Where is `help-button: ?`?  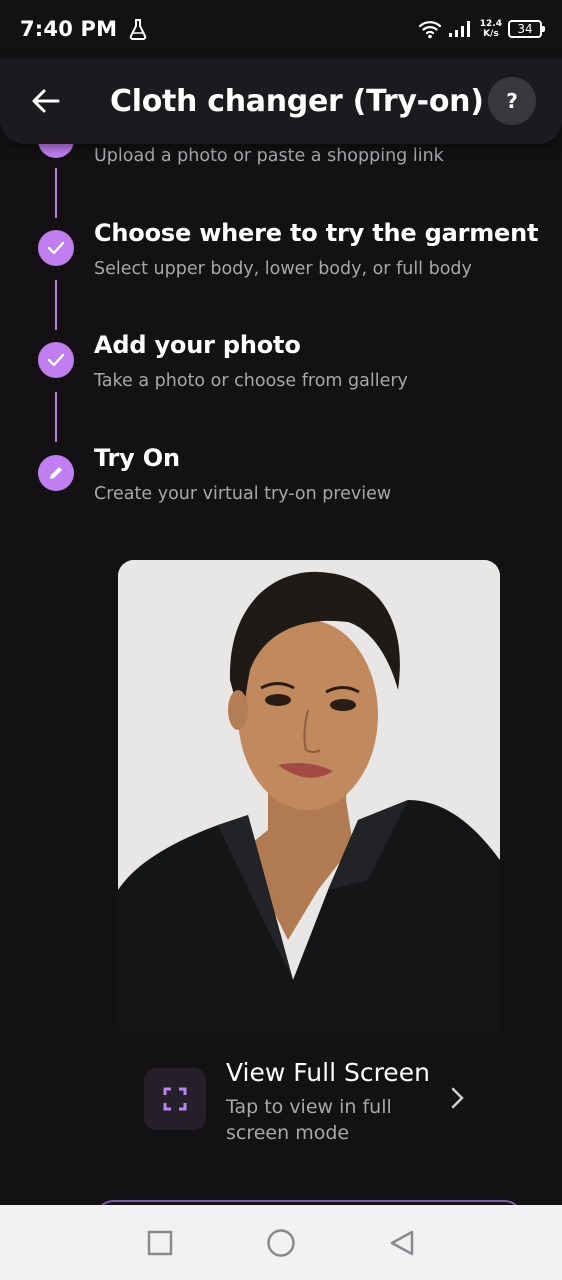
help-button: ? is located at coordinates (512, 101).